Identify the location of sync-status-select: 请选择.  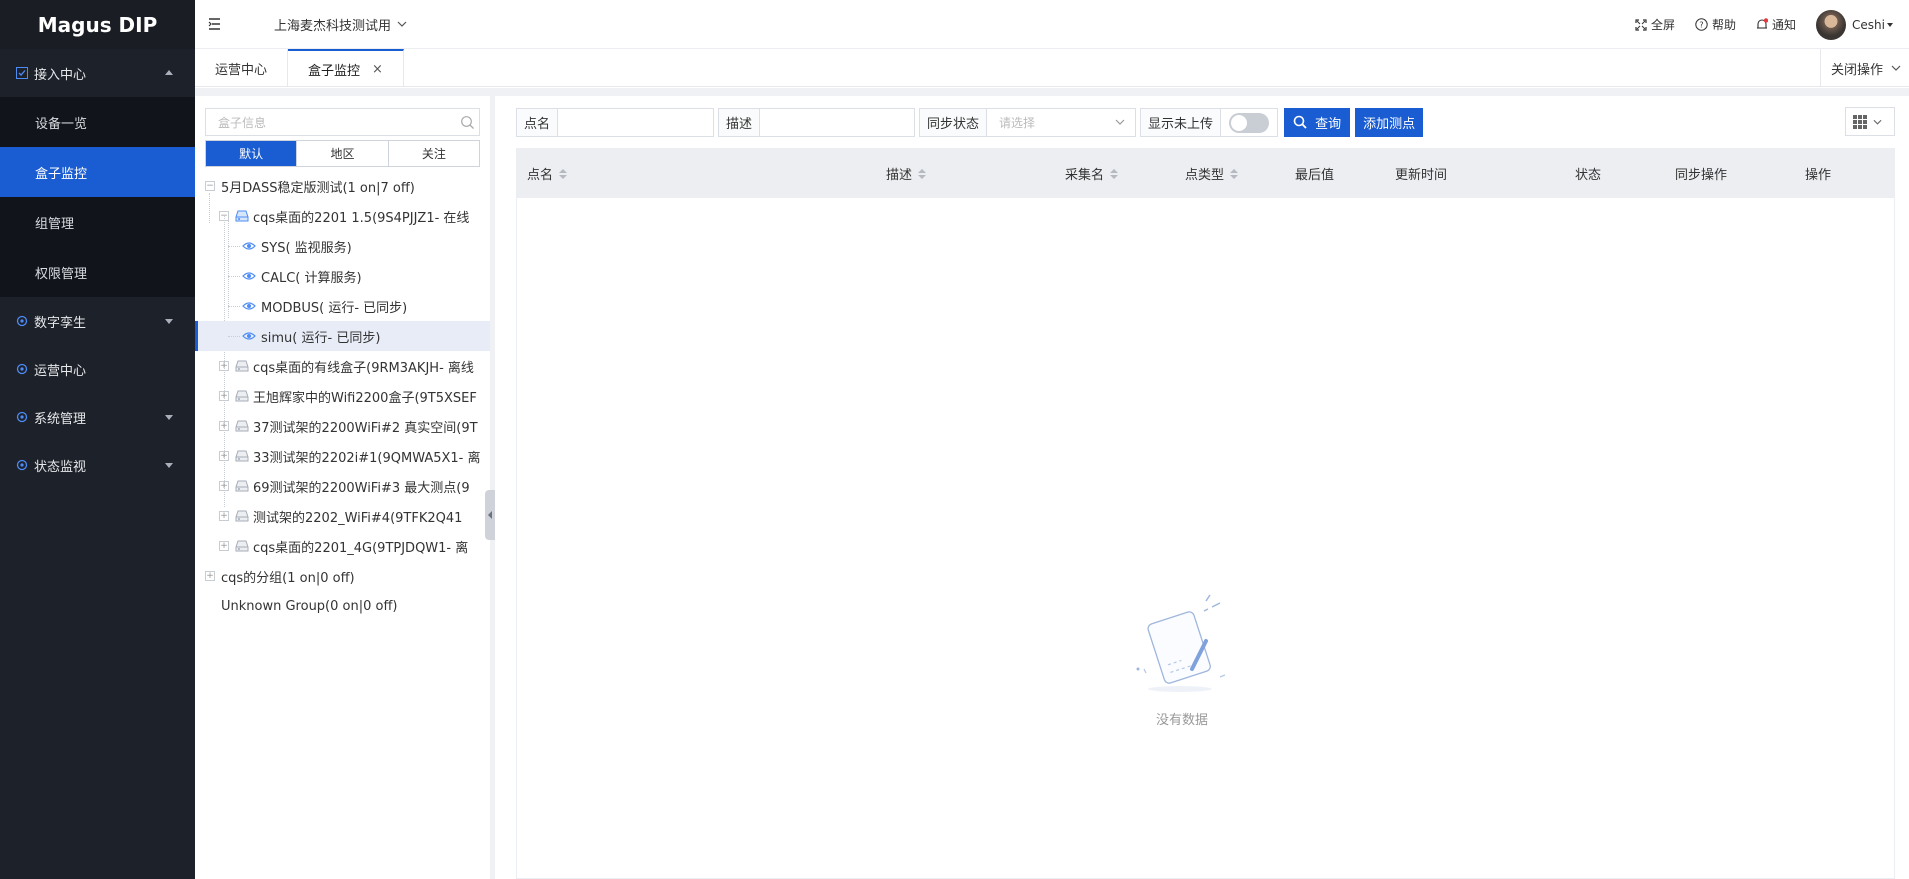
(1061, 122).